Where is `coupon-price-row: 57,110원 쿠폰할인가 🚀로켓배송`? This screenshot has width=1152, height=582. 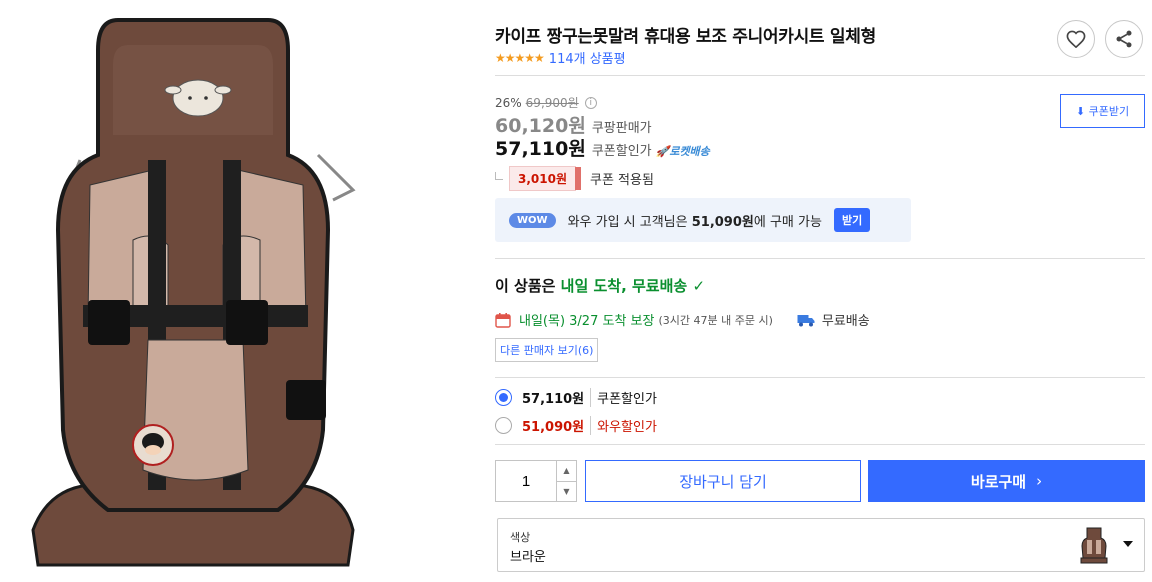
coupon-price-row: 57,110원 쿠폰할인가 🚀로켓배송 is located at coordinates (602, 147).